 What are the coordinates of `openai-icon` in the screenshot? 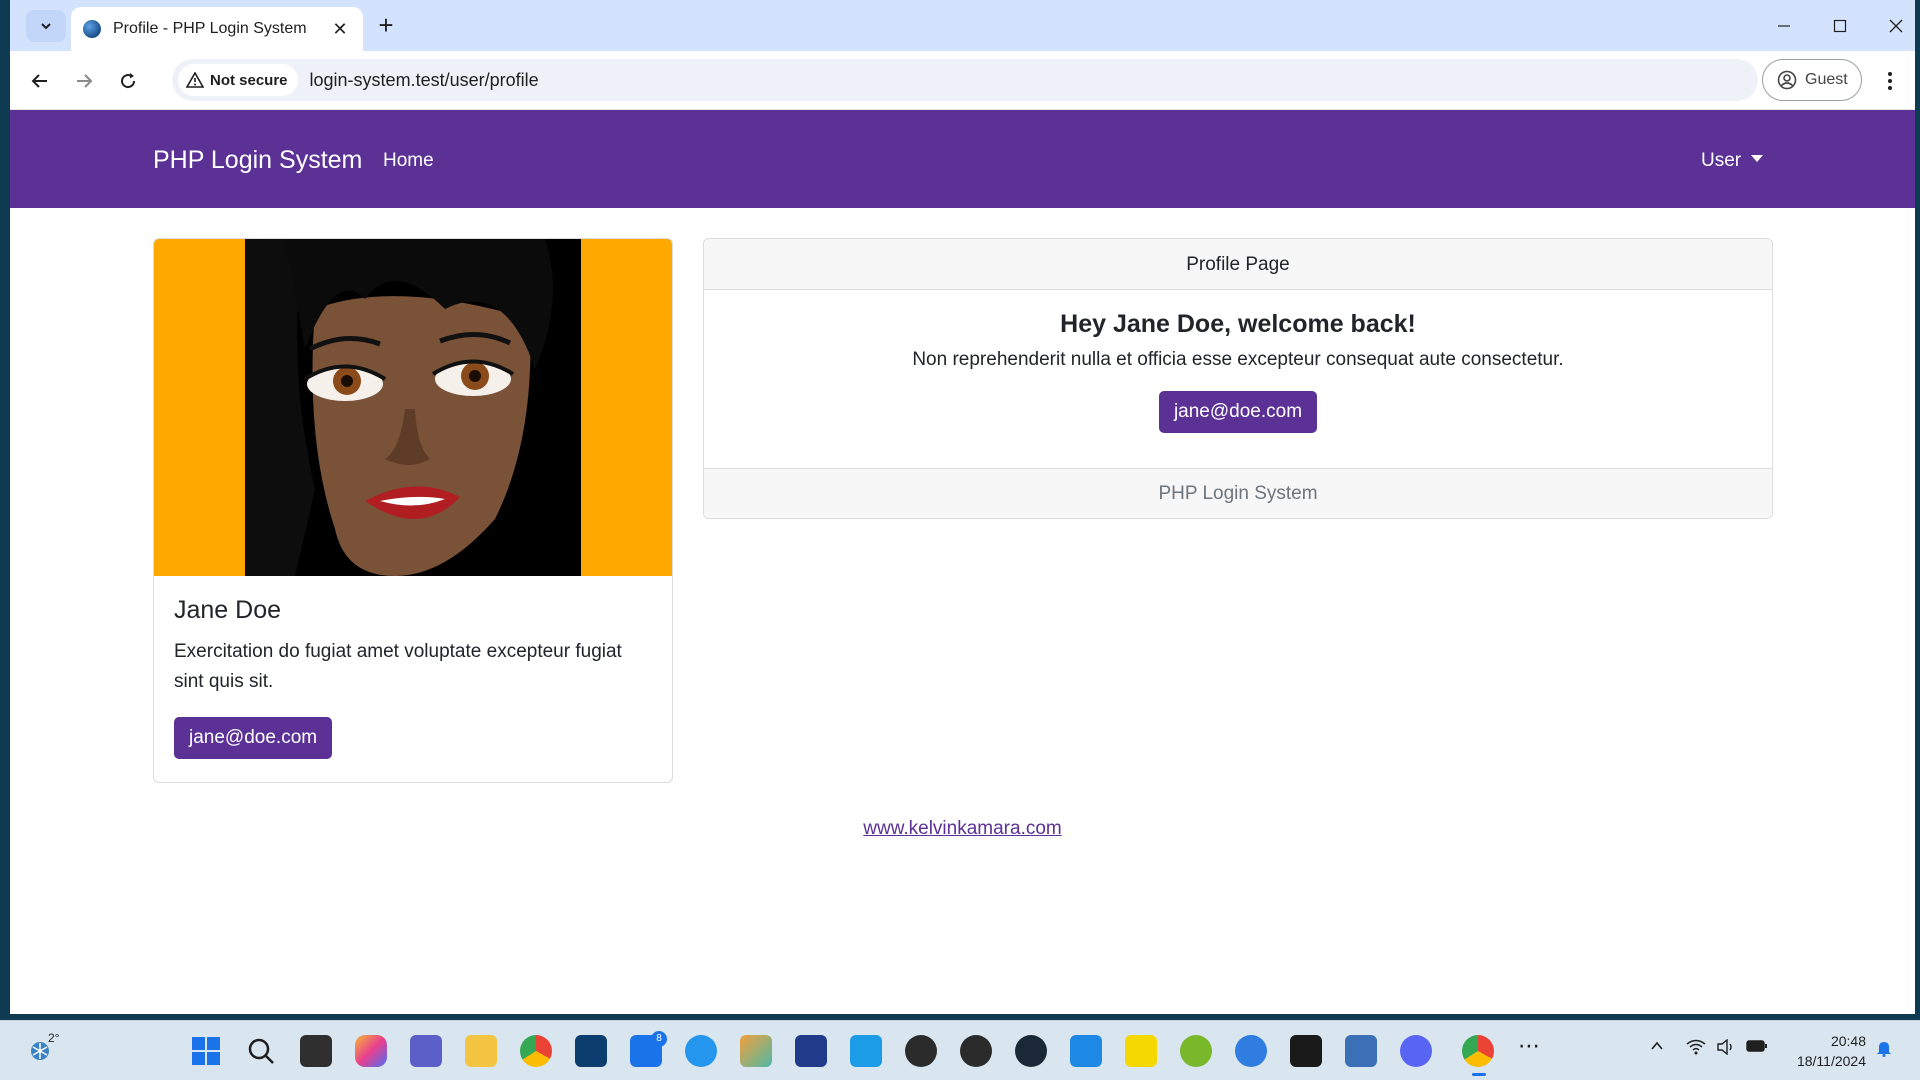 It's located at (921, 1051).